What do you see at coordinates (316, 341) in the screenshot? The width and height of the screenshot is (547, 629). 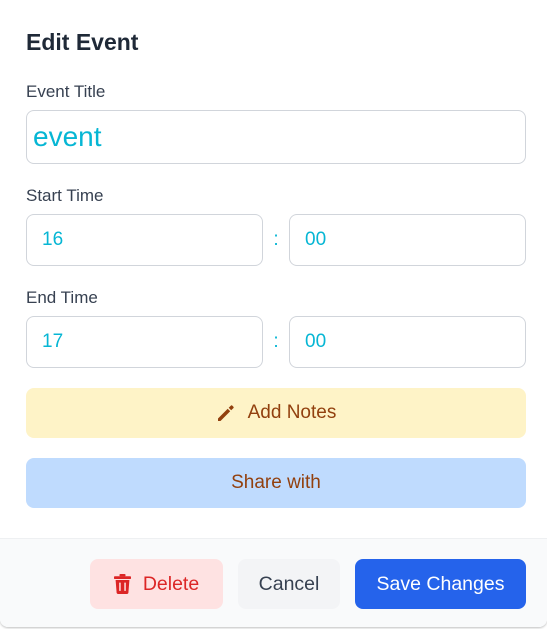 I see `end-minute-value: 00` at bounding box center [316, 341].